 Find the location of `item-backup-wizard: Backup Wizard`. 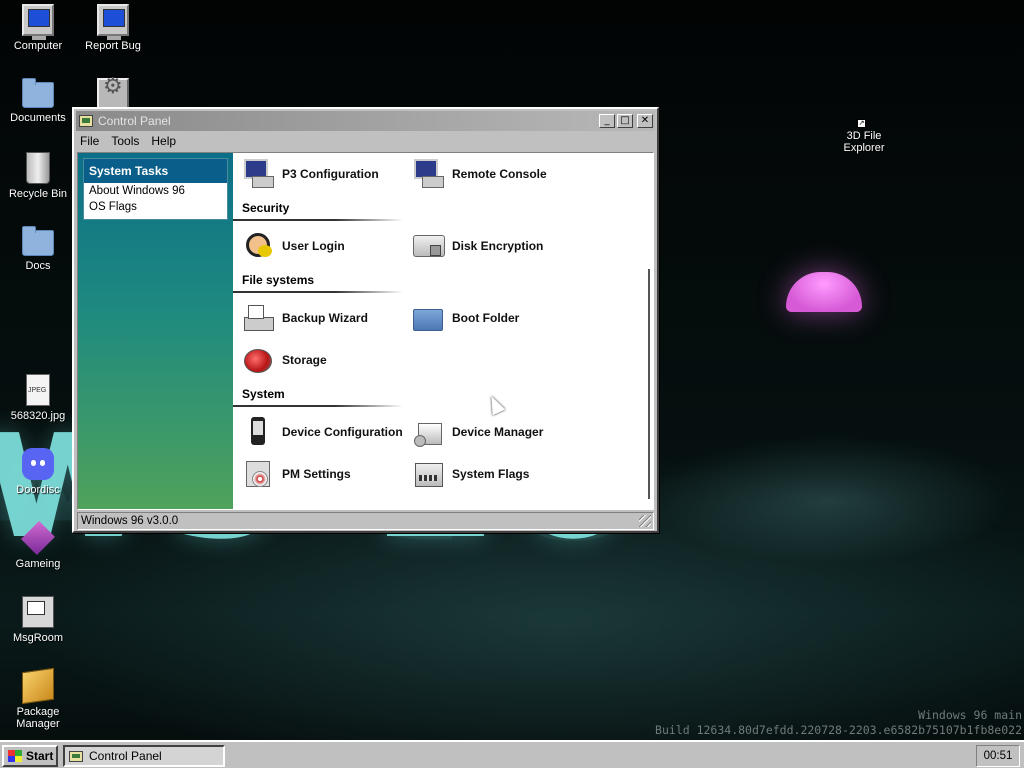

item-backup-wizard: Backup Wizard is located at coordinates (305, 318).